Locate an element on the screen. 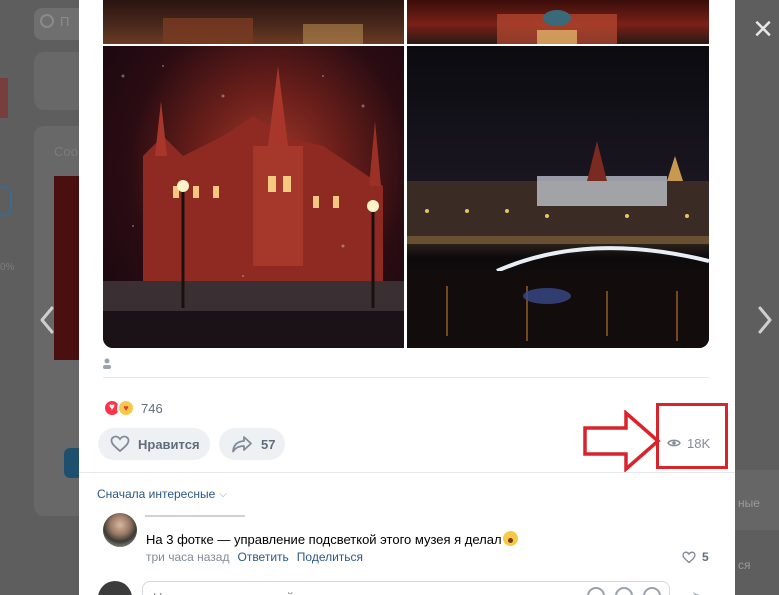 This screenshot has height=595, width=779. reactions-summary: ♥ ♥ 746 is located at coordinates (133, 408).